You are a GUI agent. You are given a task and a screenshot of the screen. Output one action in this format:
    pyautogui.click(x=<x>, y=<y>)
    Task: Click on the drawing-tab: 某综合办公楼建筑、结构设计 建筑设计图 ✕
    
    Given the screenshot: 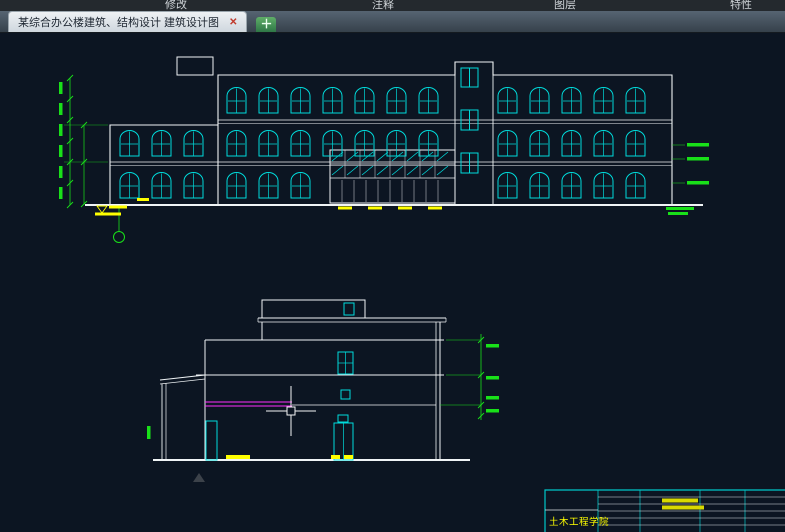 What is the action you would take?
    pyautogui.click(x=128, y=21)
    